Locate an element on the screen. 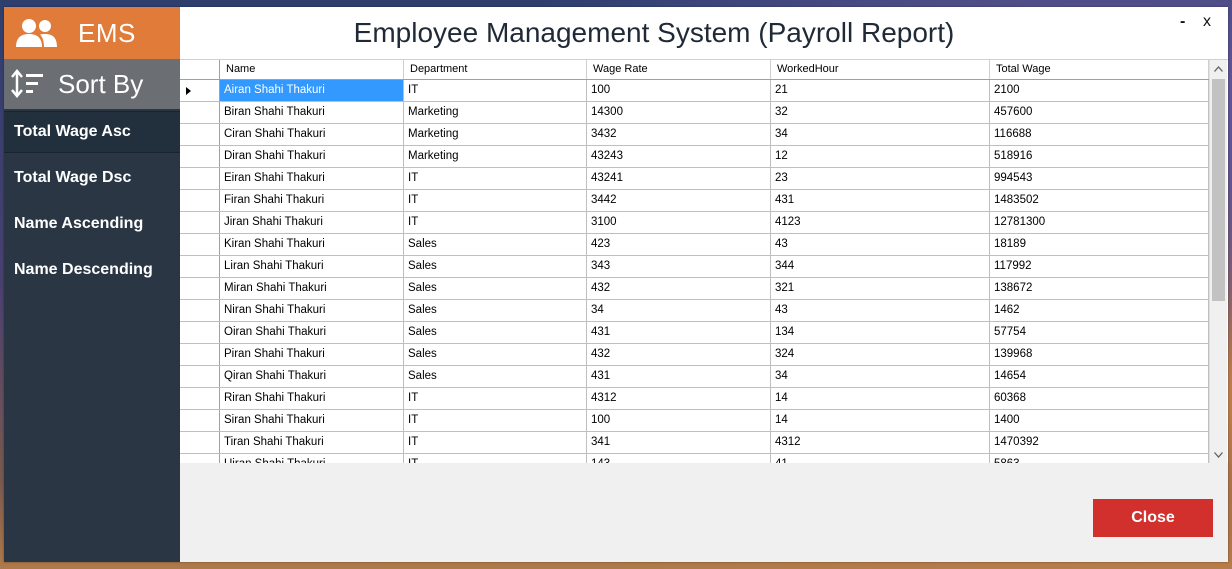 This screenshot has height=569, width=1232. cell-name: Kiran Shahi Thakuri is located at coordinates (312, 244).